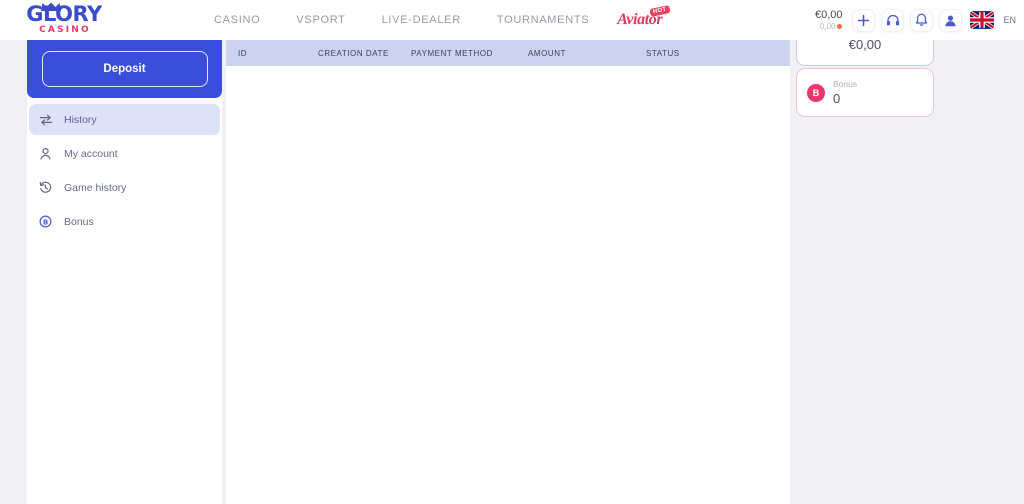  What do you see at coordinates (45, 187) in the screenshot?
I see `clock-history-icon` at bounding box center [45, 187].